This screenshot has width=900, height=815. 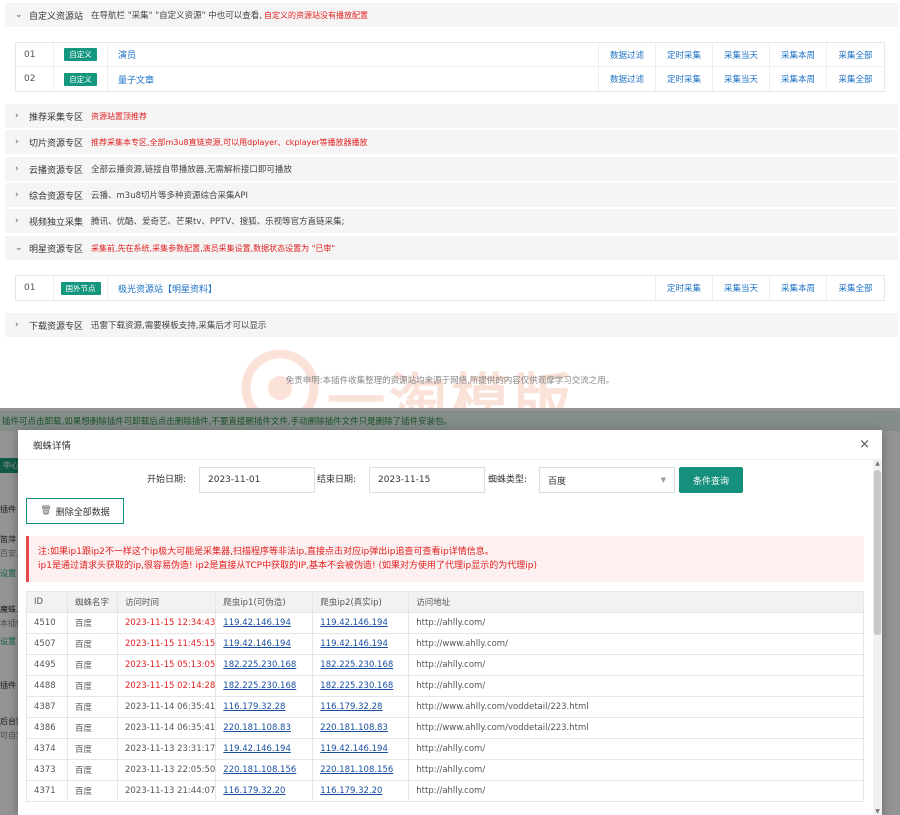 What do you see at coordinates (166, 665) in the screenshot?
I see `cell-visit-time: 2023-11-15 05:13:05` at bounding box center [166, 665].